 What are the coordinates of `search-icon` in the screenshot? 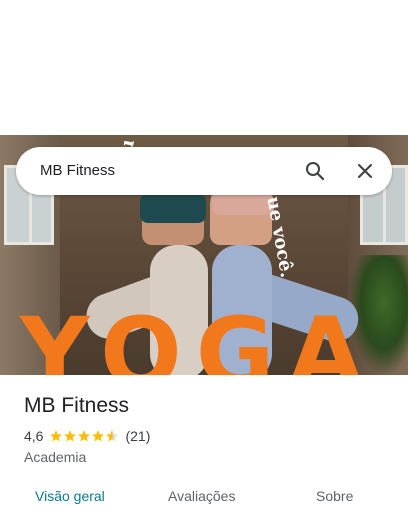 It's located at (315, 171).